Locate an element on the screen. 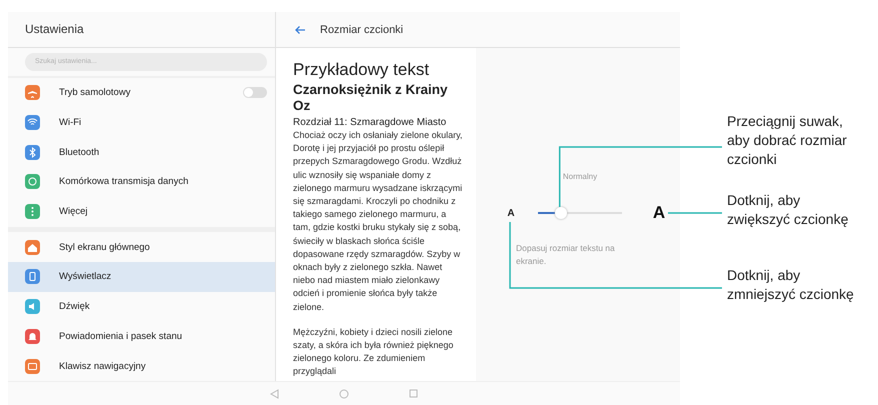 This screenshot has height=405, width=878. sample-paragraph: Mężczyźni, kobiety i dzieci nosili zielone szaty, a skóra ich była również pięknego zielonego koloru. Ze zdumieniem przyglądali is located at coordinates (373, 352).